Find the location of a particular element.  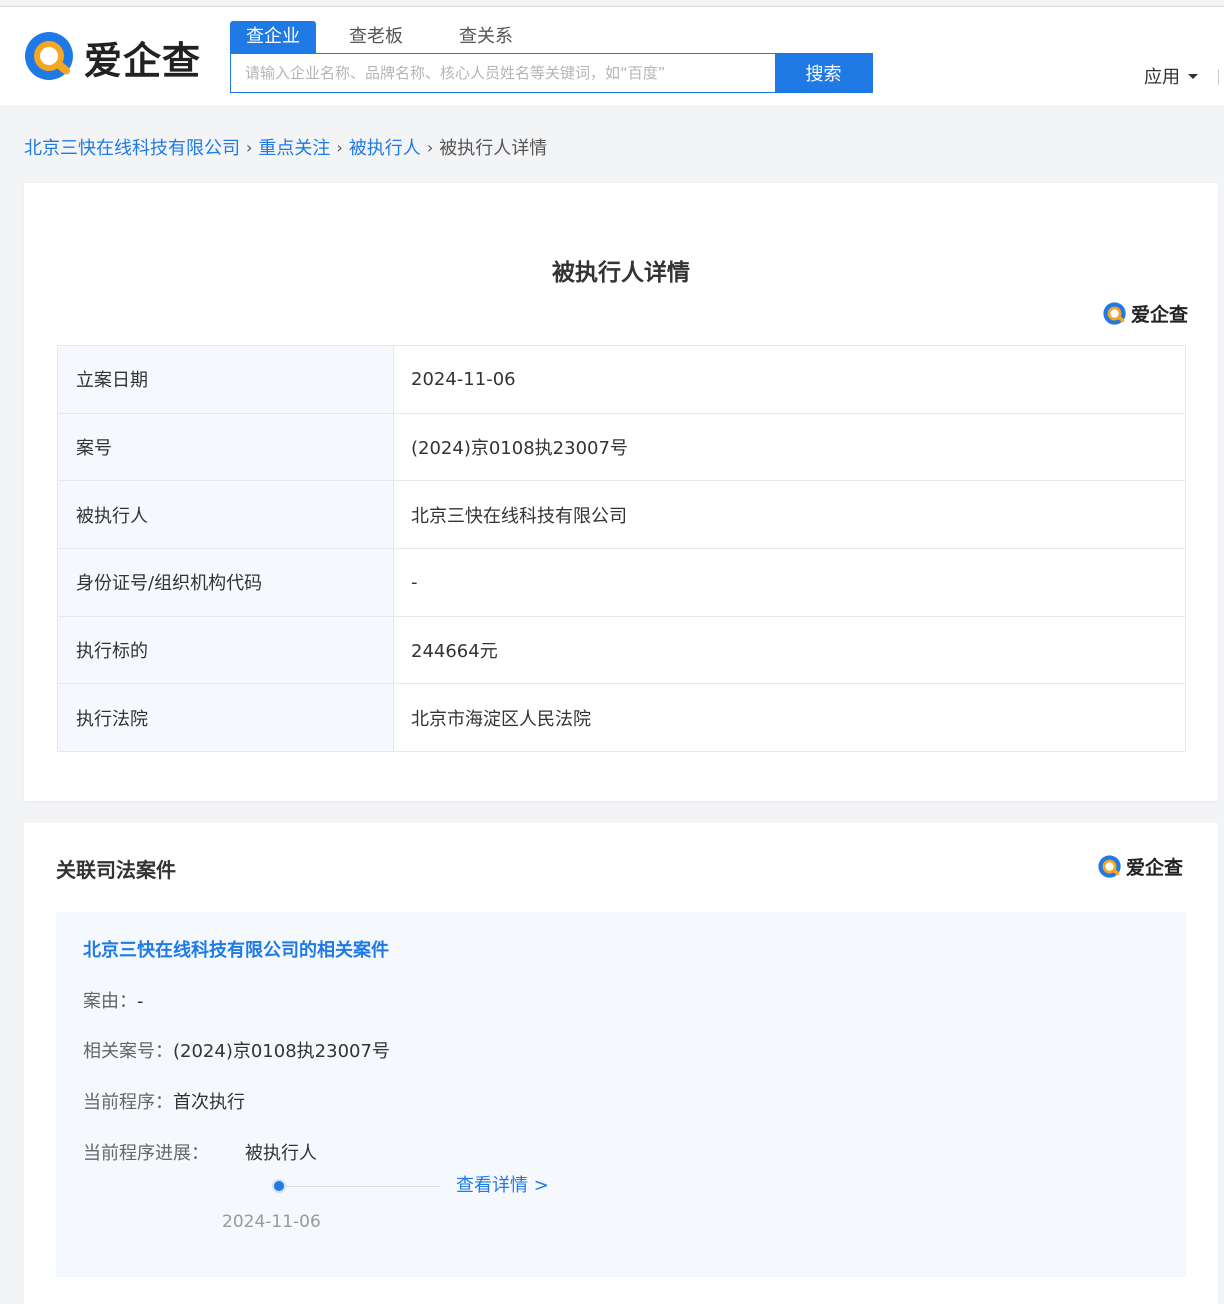

breadcrumb-current: 被执行人详情 is located at coordinates (493, 148).